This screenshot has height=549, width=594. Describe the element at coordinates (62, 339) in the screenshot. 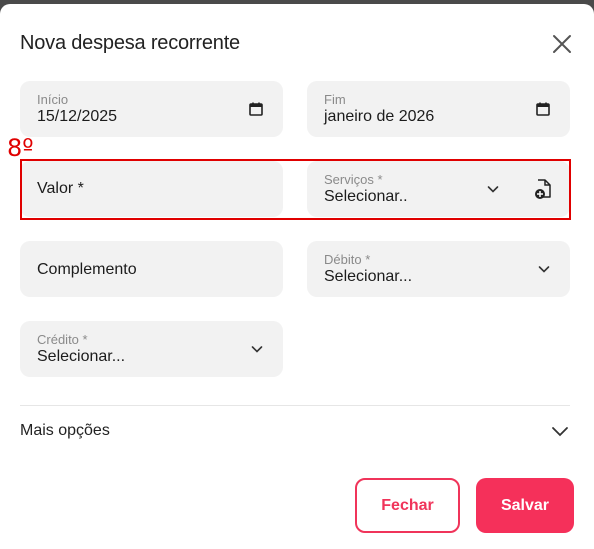

I see `credit-label: Crédito *` at that location.